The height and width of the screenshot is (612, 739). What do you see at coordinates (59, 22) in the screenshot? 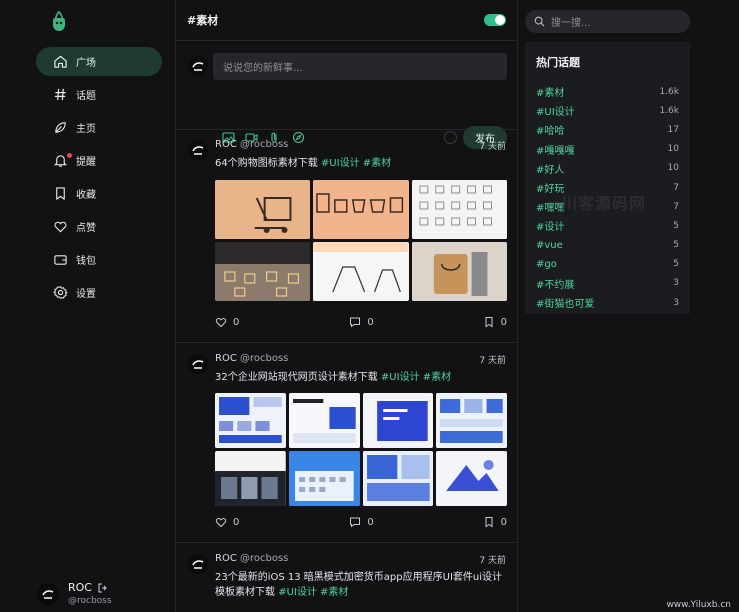
I see `app-logo` at bounding box center [59, 22].